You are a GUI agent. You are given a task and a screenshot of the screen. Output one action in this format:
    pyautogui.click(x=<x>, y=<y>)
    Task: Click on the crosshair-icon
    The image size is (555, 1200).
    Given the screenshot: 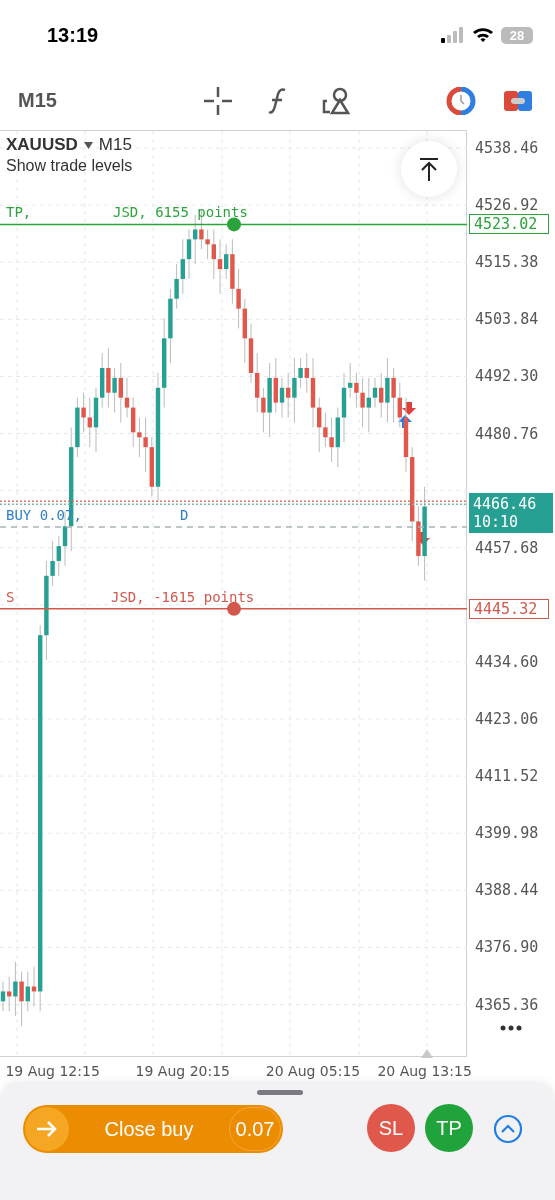 What is the action you would take?
    pyautogui.click(x=218, y=101)
    